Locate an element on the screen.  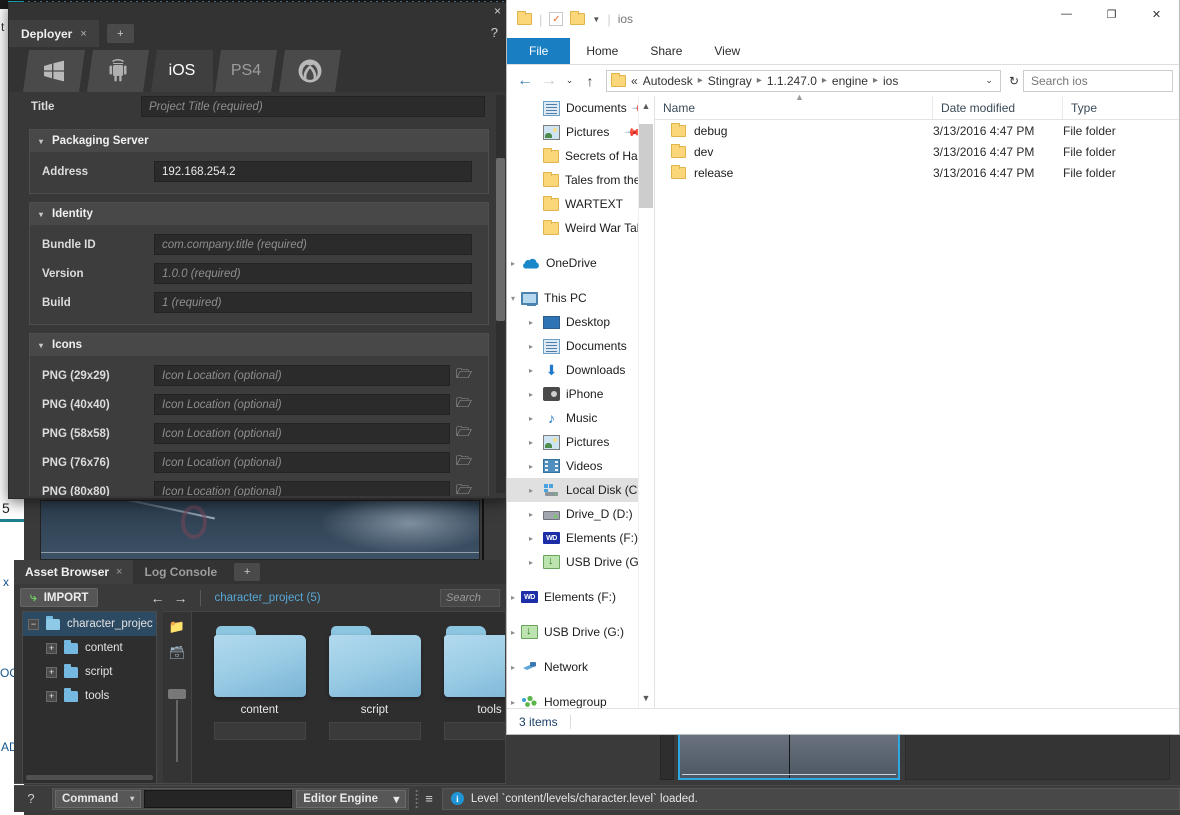
collapse-icon: − is located at coordinates (33, 624).